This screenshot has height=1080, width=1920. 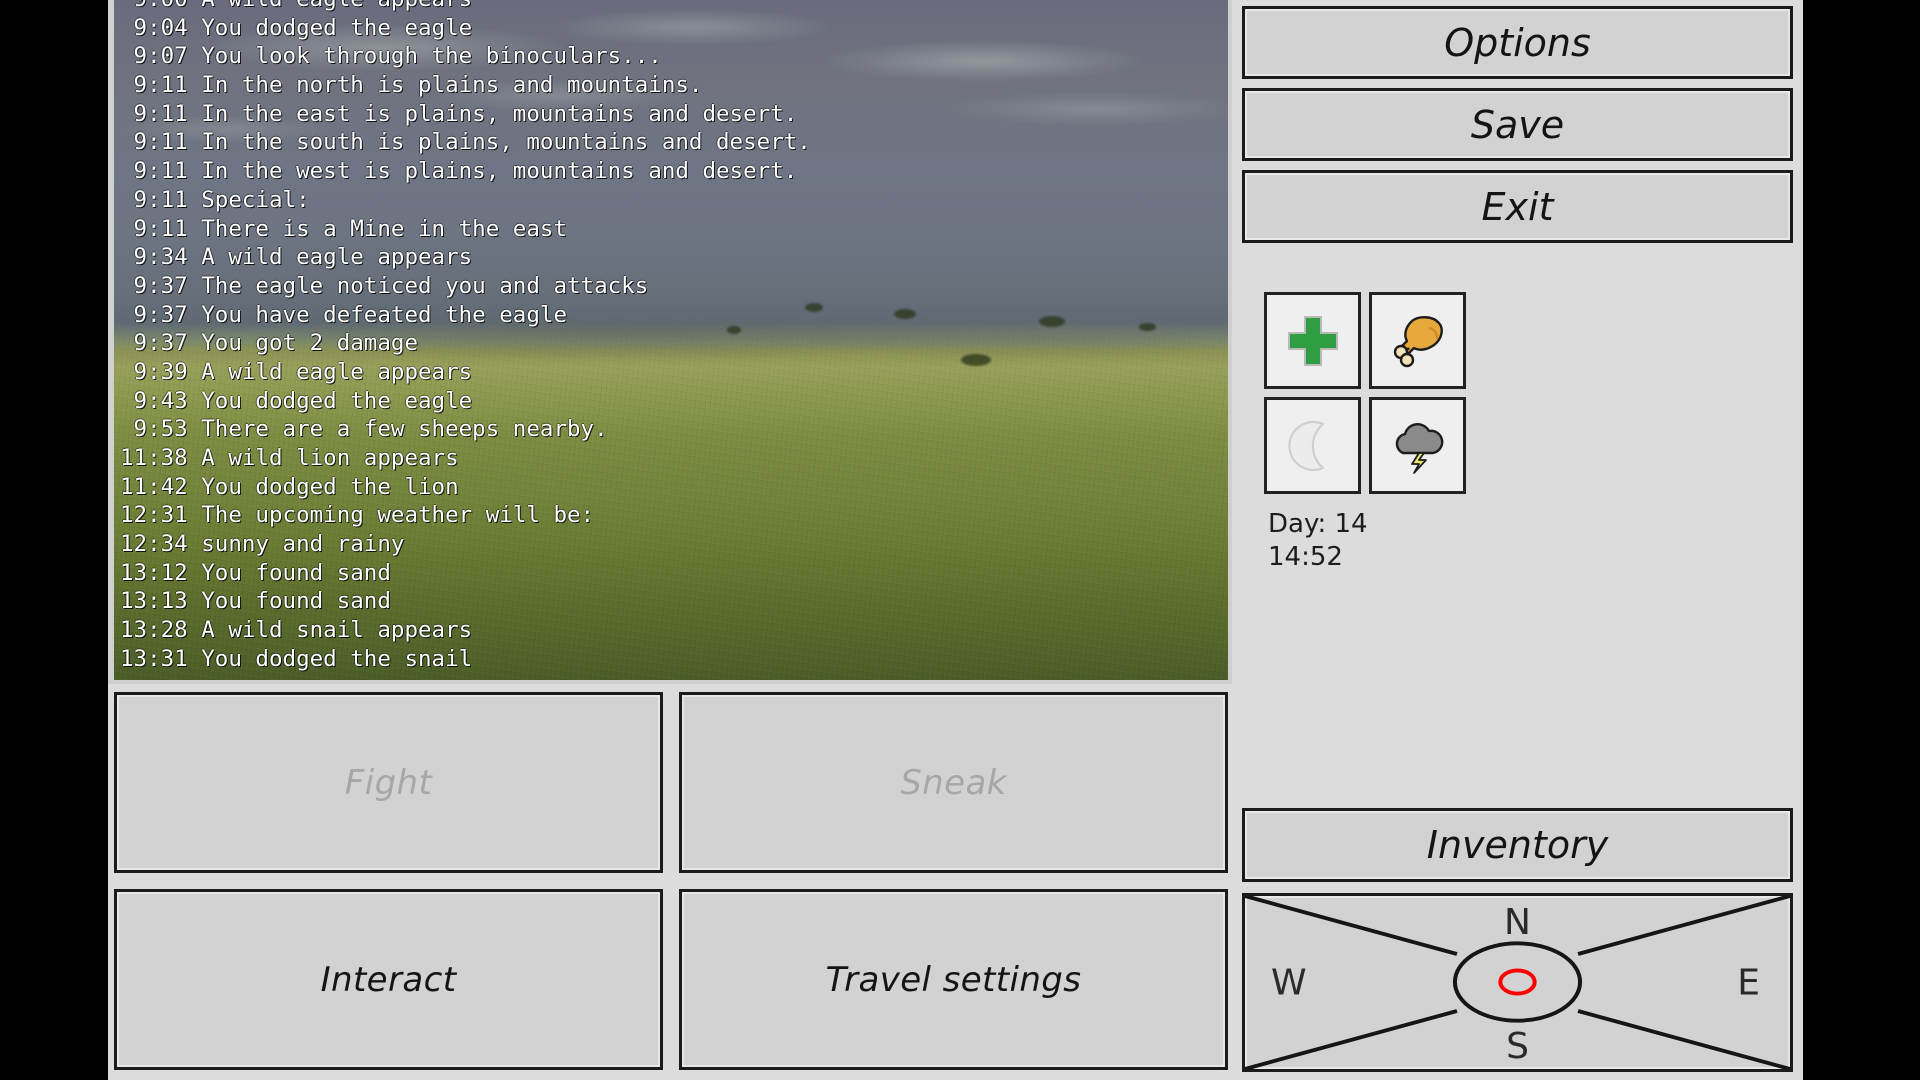 I want to click on log-entry-message: You got 2 damage, so click(x=309, y=343).